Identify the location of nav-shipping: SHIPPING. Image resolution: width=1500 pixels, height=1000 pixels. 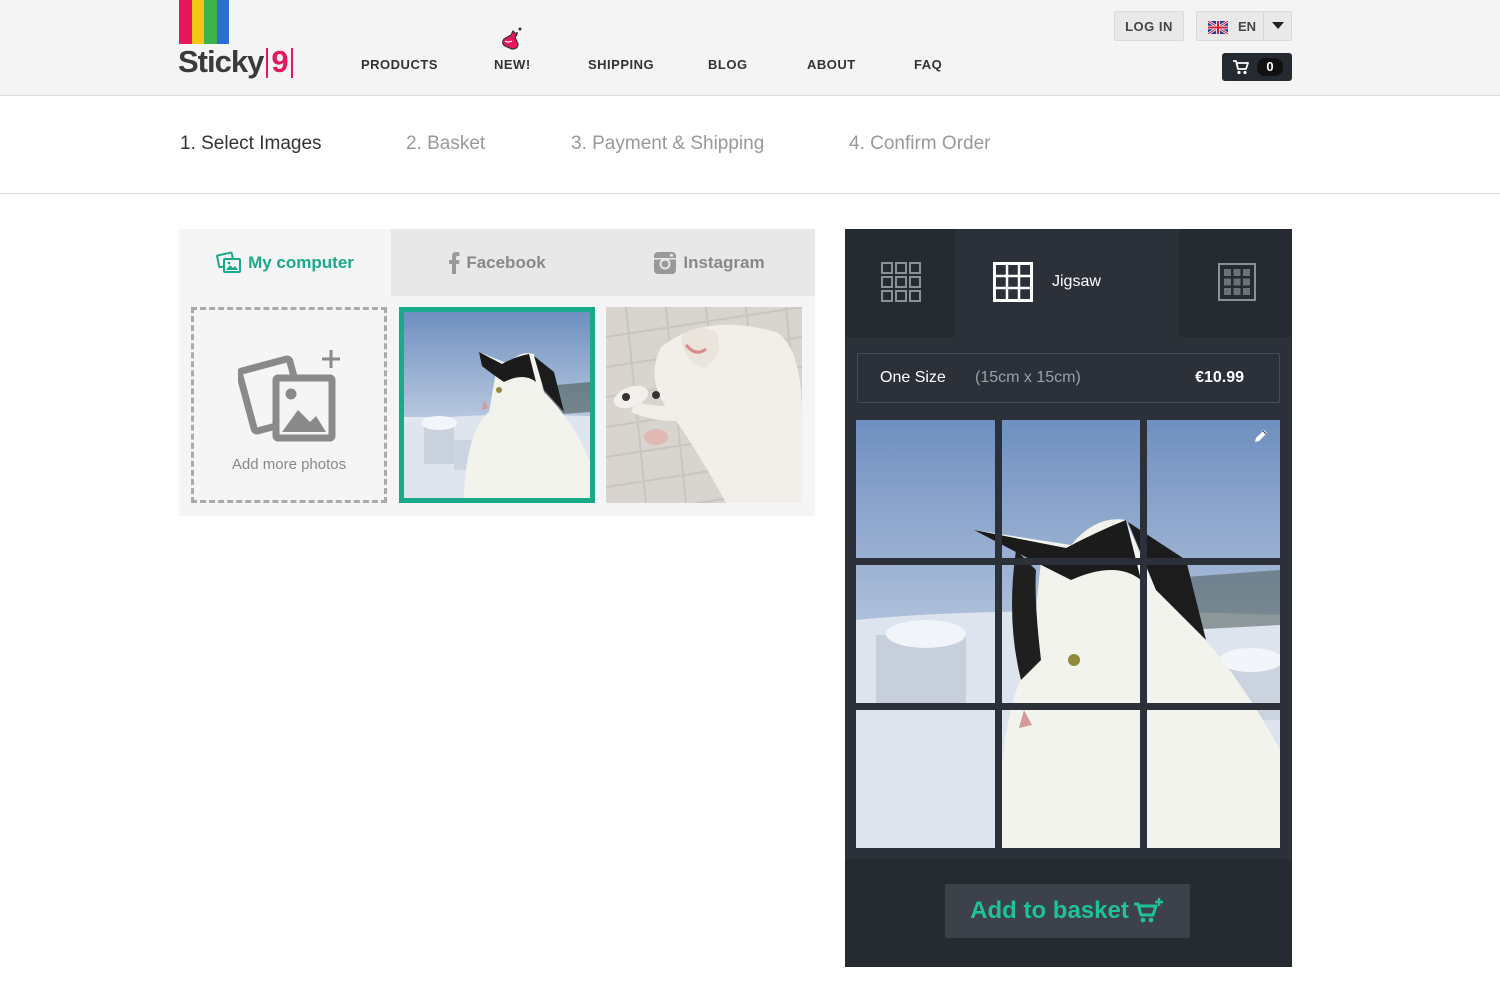
(621, 64).